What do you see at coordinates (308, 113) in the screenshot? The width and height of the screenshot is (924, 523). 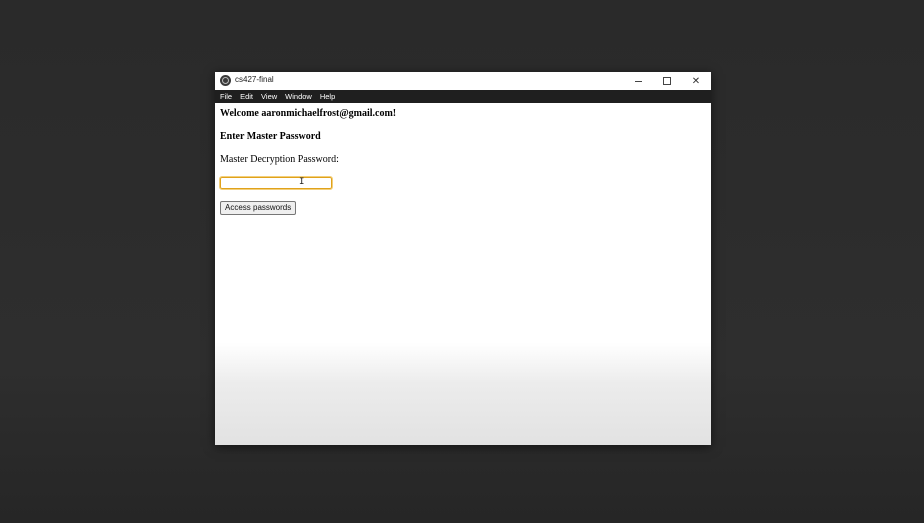 I see `welcome-message: Welcome aaronmichaelfrost@gmail.com!` at bounding box center [308, 113].